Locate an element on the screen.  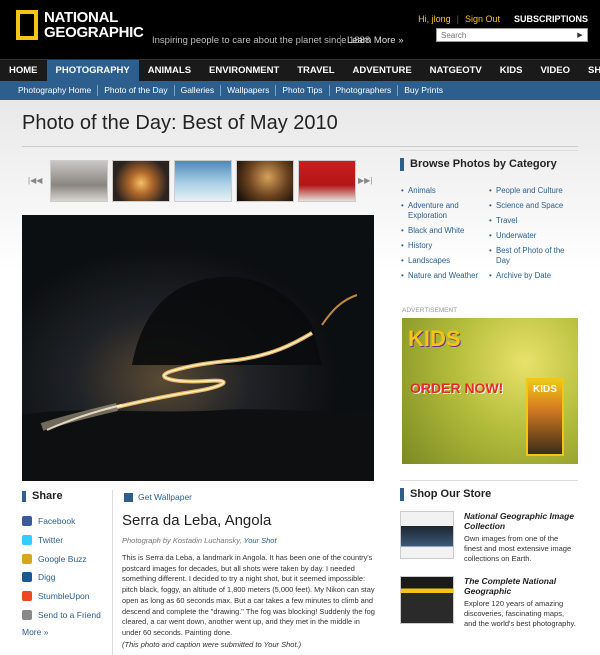
shop-heading: Shop Our Store is located at coordinates (445, 494).